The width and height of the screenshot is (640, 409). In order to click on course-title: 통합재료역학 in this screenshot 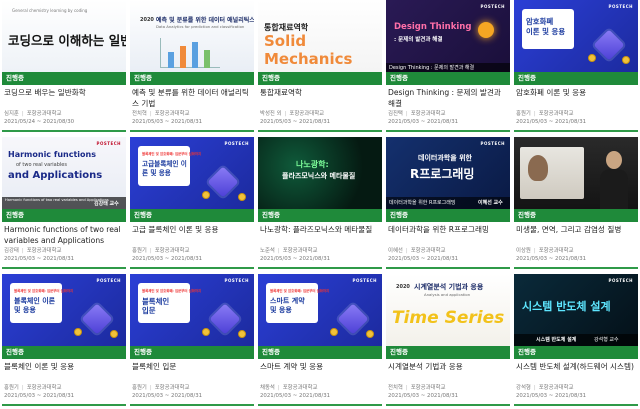, I will do `click(320, 93)`.